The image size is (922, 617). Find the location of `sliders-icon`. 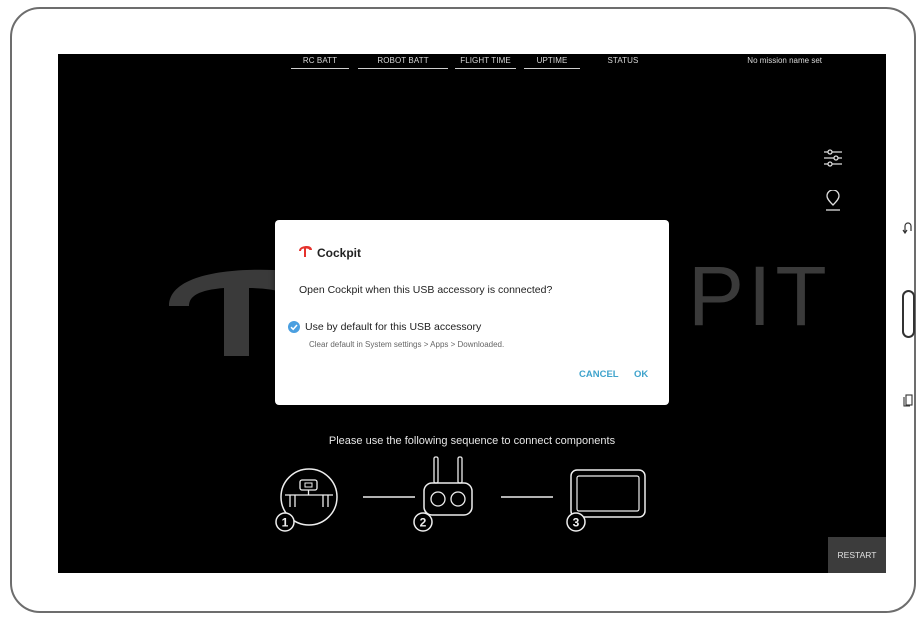

sliders-icon is located at coordinates (833, 158).